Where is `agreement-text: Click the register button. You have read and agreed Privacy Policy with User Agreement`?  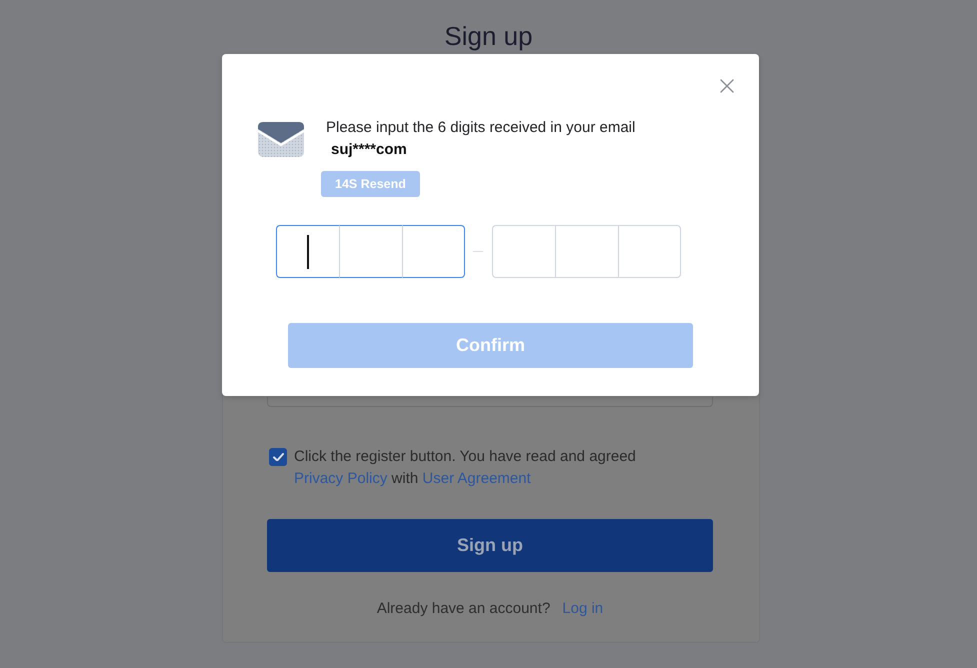
agreement-text: Click the register button. You have read and agreed Privacy Policy with User Agreement is located at coordinates (465, 468).